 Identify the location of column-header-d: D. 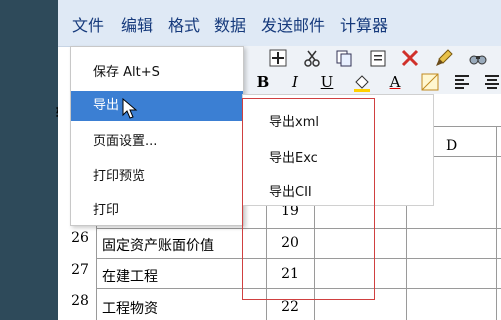
(451, 146).